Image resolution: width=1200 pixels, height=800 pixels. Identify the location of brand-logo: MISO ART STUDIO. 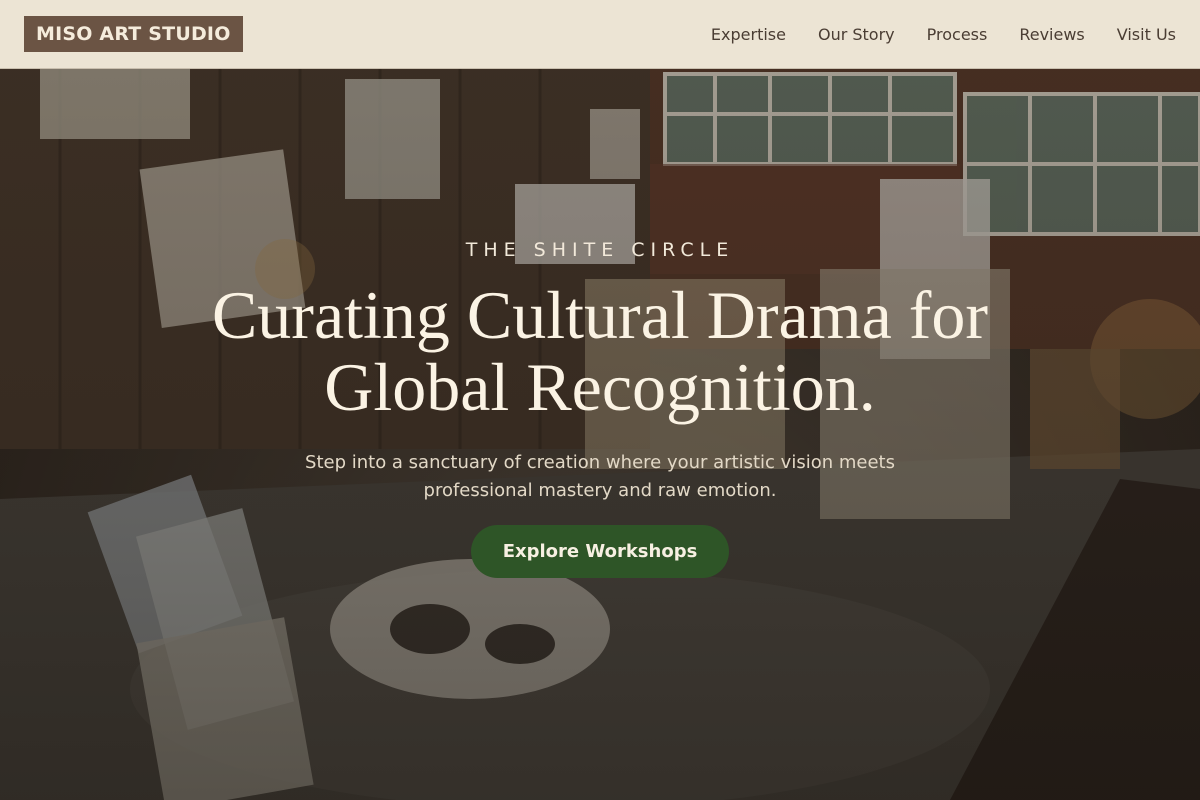
(133, 34).